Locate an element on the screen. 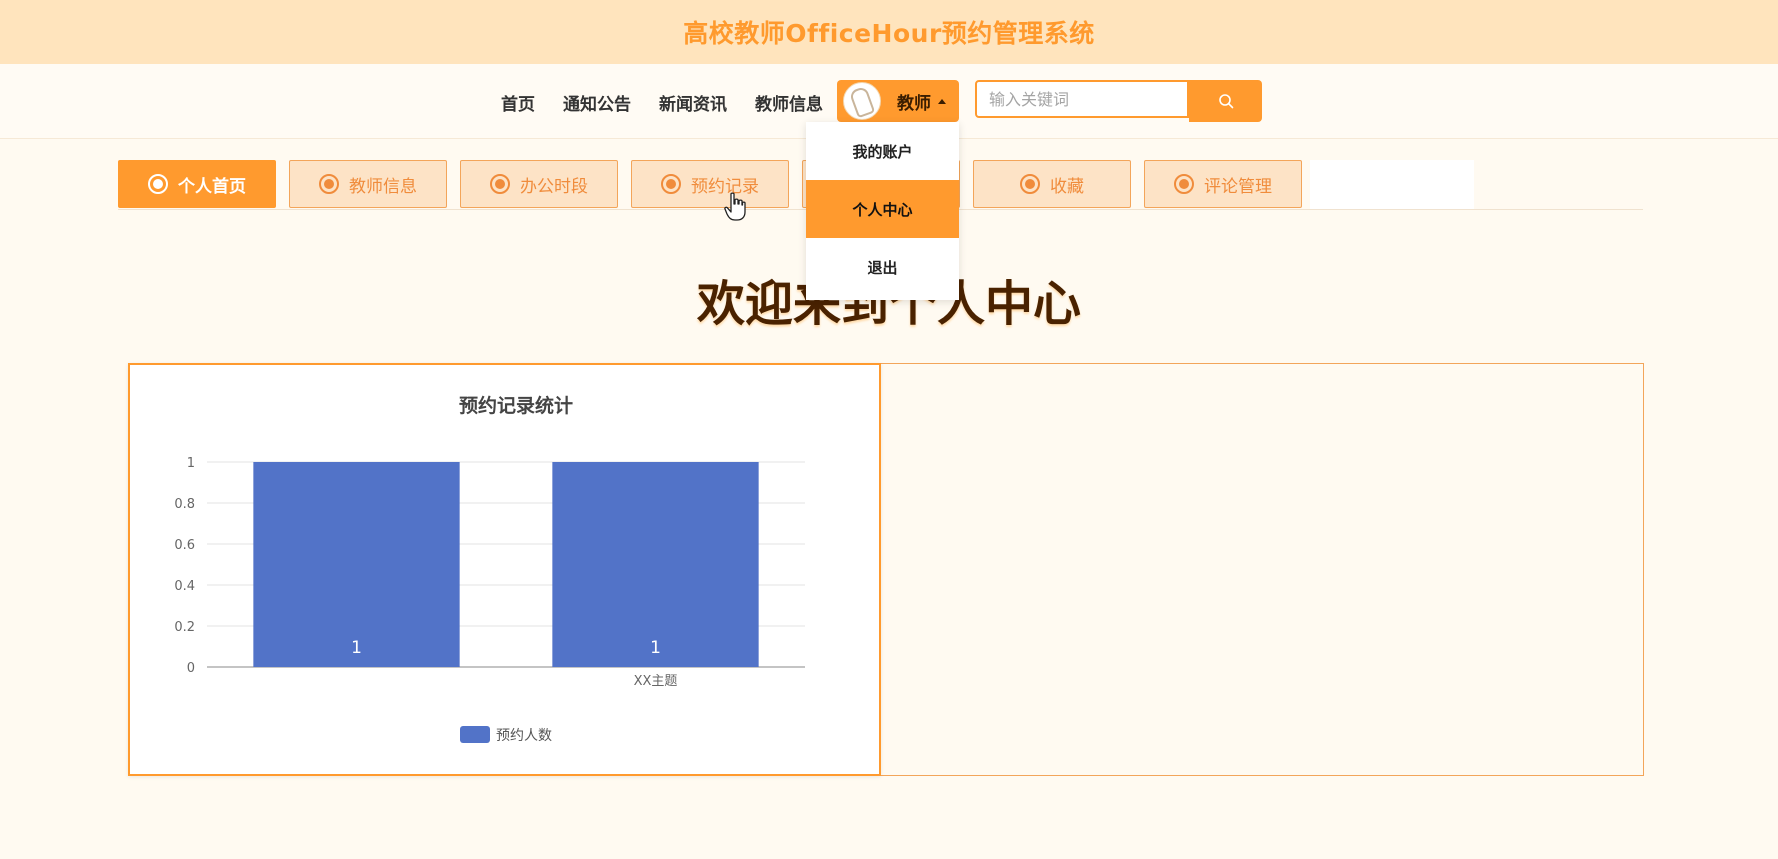  site-title: 高校教师OfficeHour预约管理系统 is located at coordinates (889, 33).